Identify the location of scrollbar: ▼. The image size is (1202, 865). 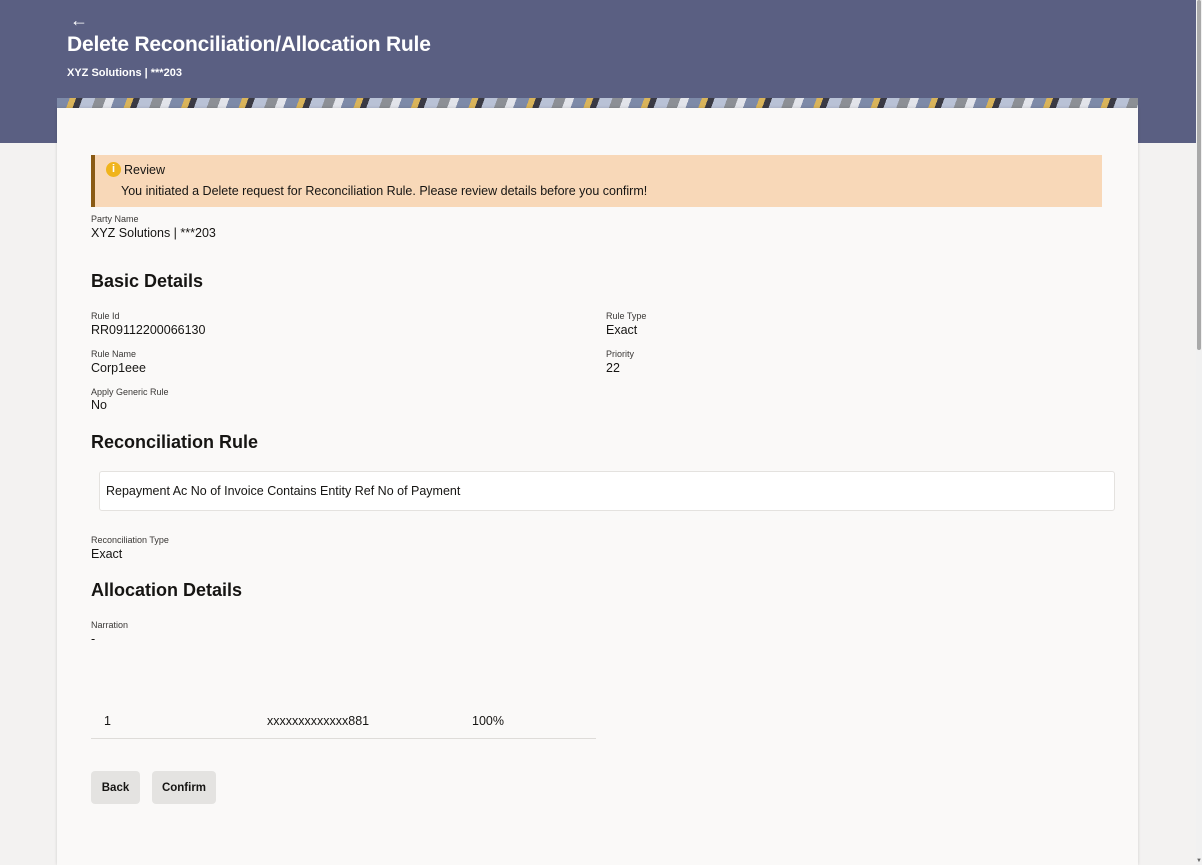
(1199, 432).